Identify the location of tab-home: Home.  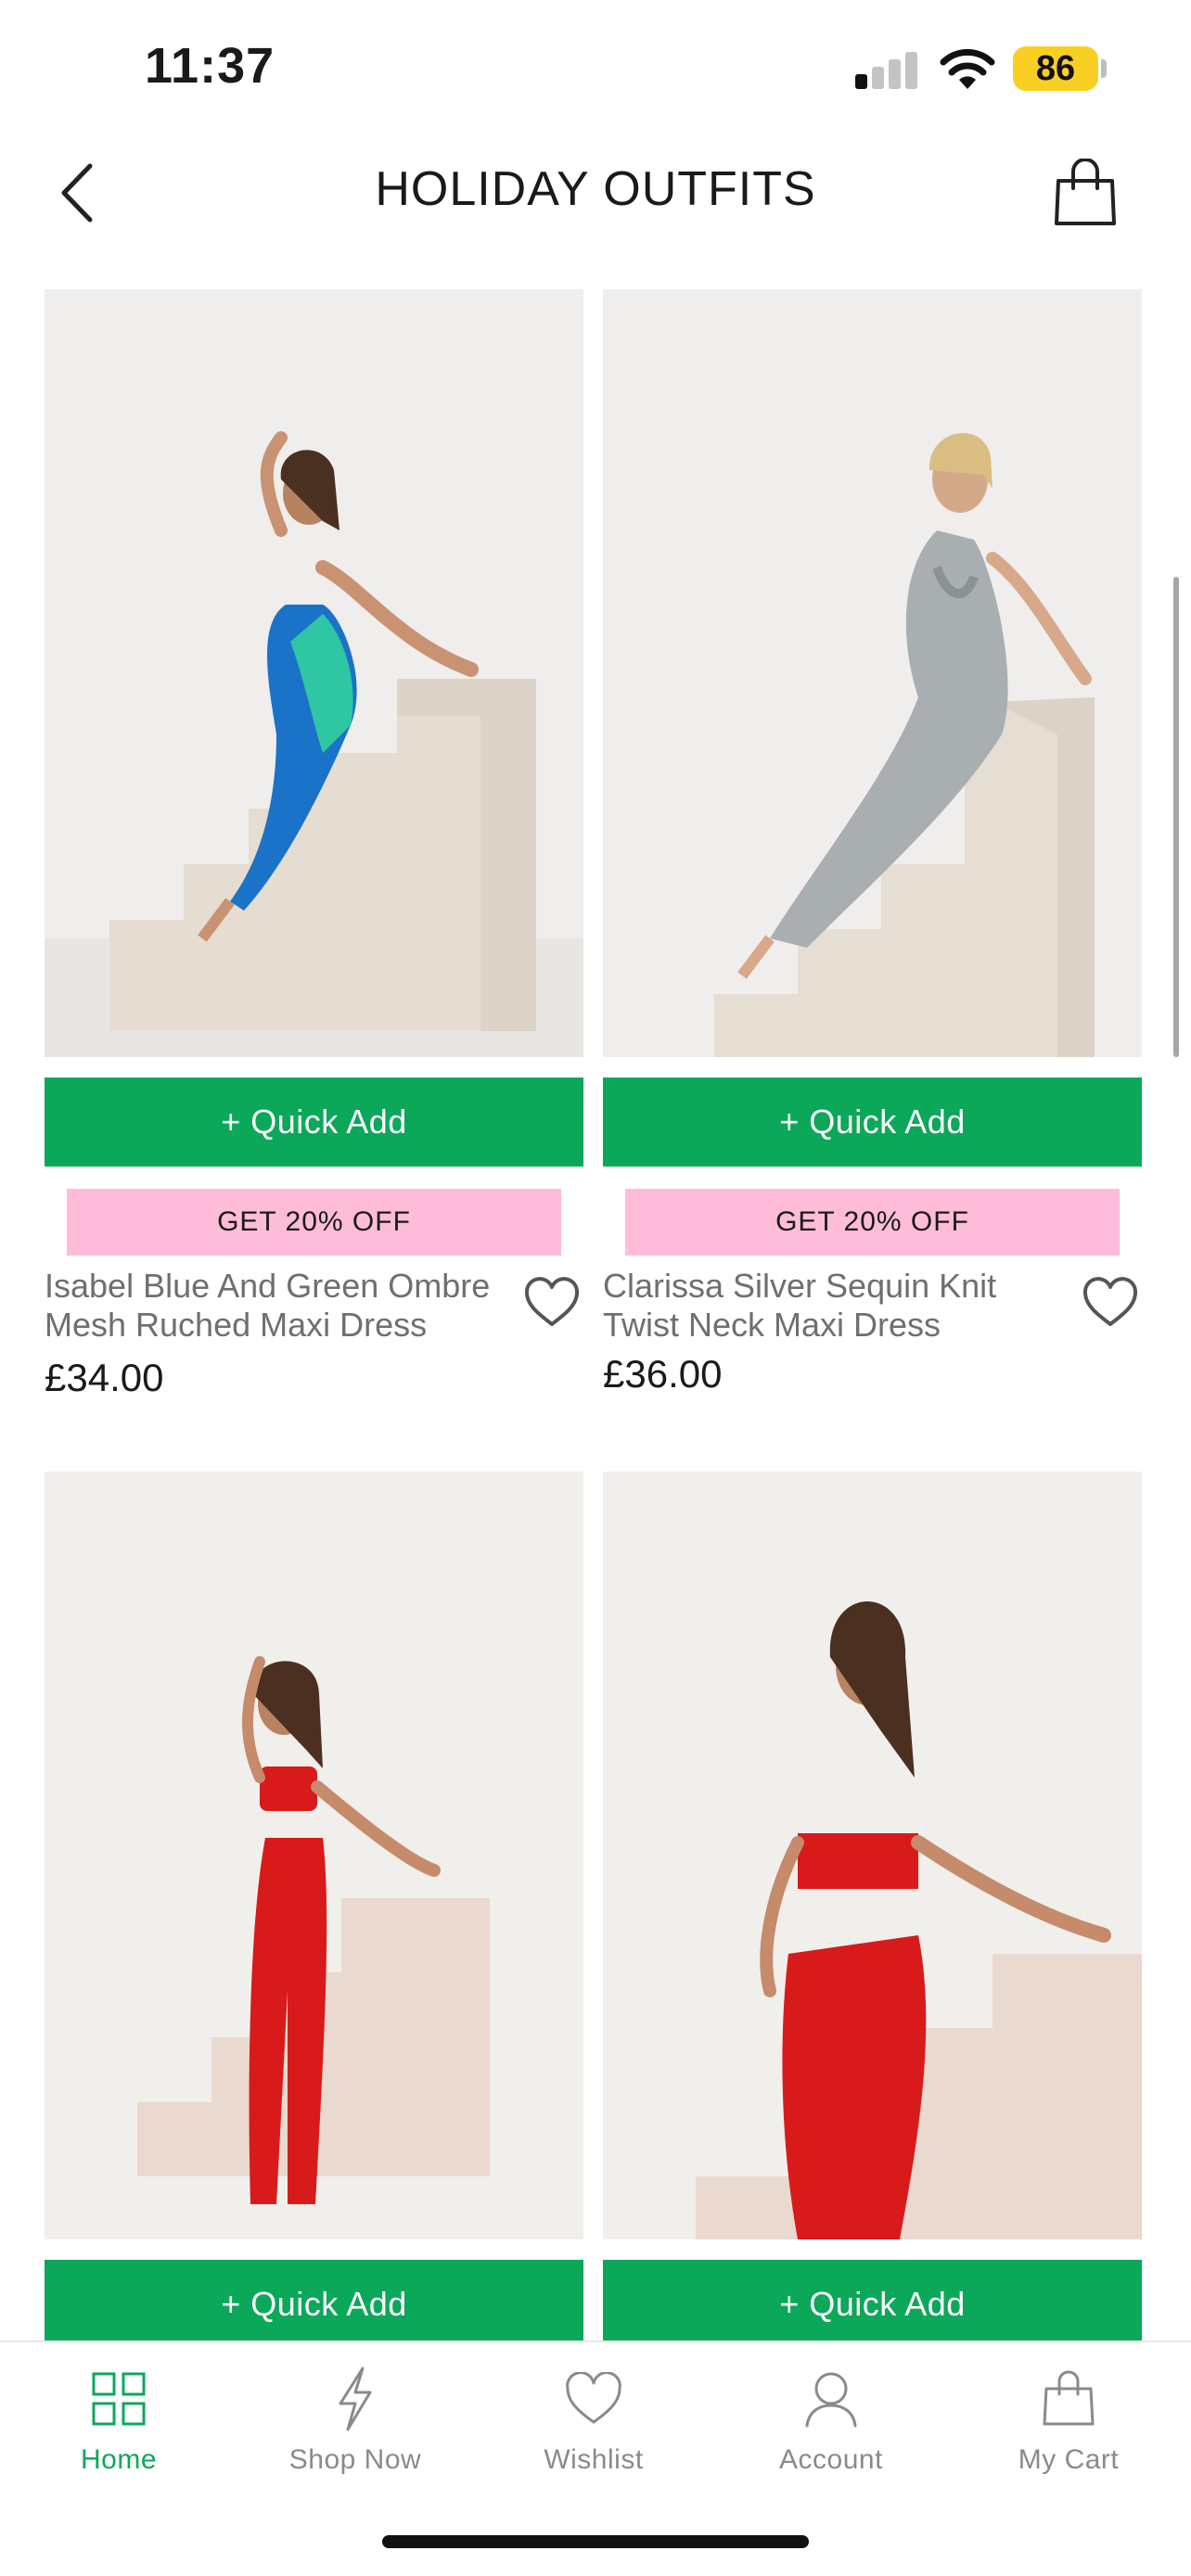
(118, 2431).